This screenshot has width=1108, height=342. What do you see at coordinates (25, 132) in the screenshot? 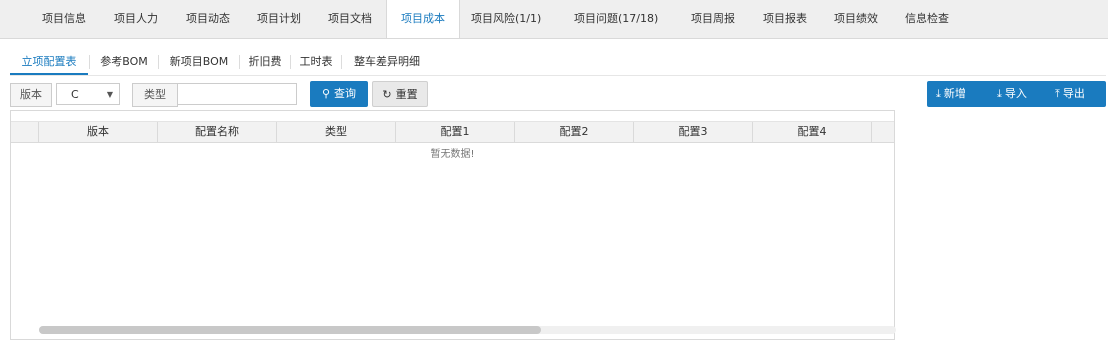
I see `table-header-checkbox-cell` at bounding box center [25, 132].